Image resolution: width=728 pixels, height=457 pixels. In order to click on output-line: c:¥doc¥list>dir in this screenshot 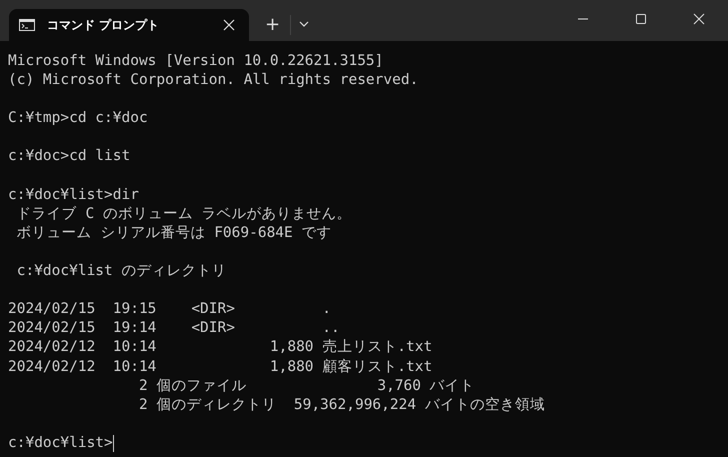, I will do `click(73, 195)`.